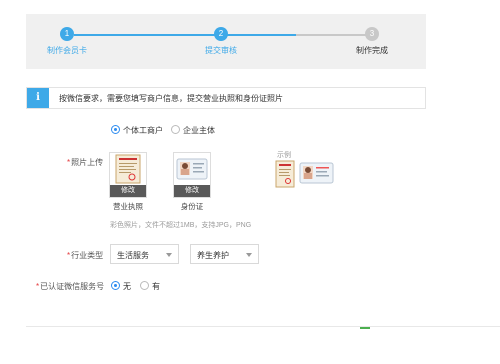 Image resolution: width=500 pixels, height=364 pixels. I want to click on radio-individual, so click(115, 129).